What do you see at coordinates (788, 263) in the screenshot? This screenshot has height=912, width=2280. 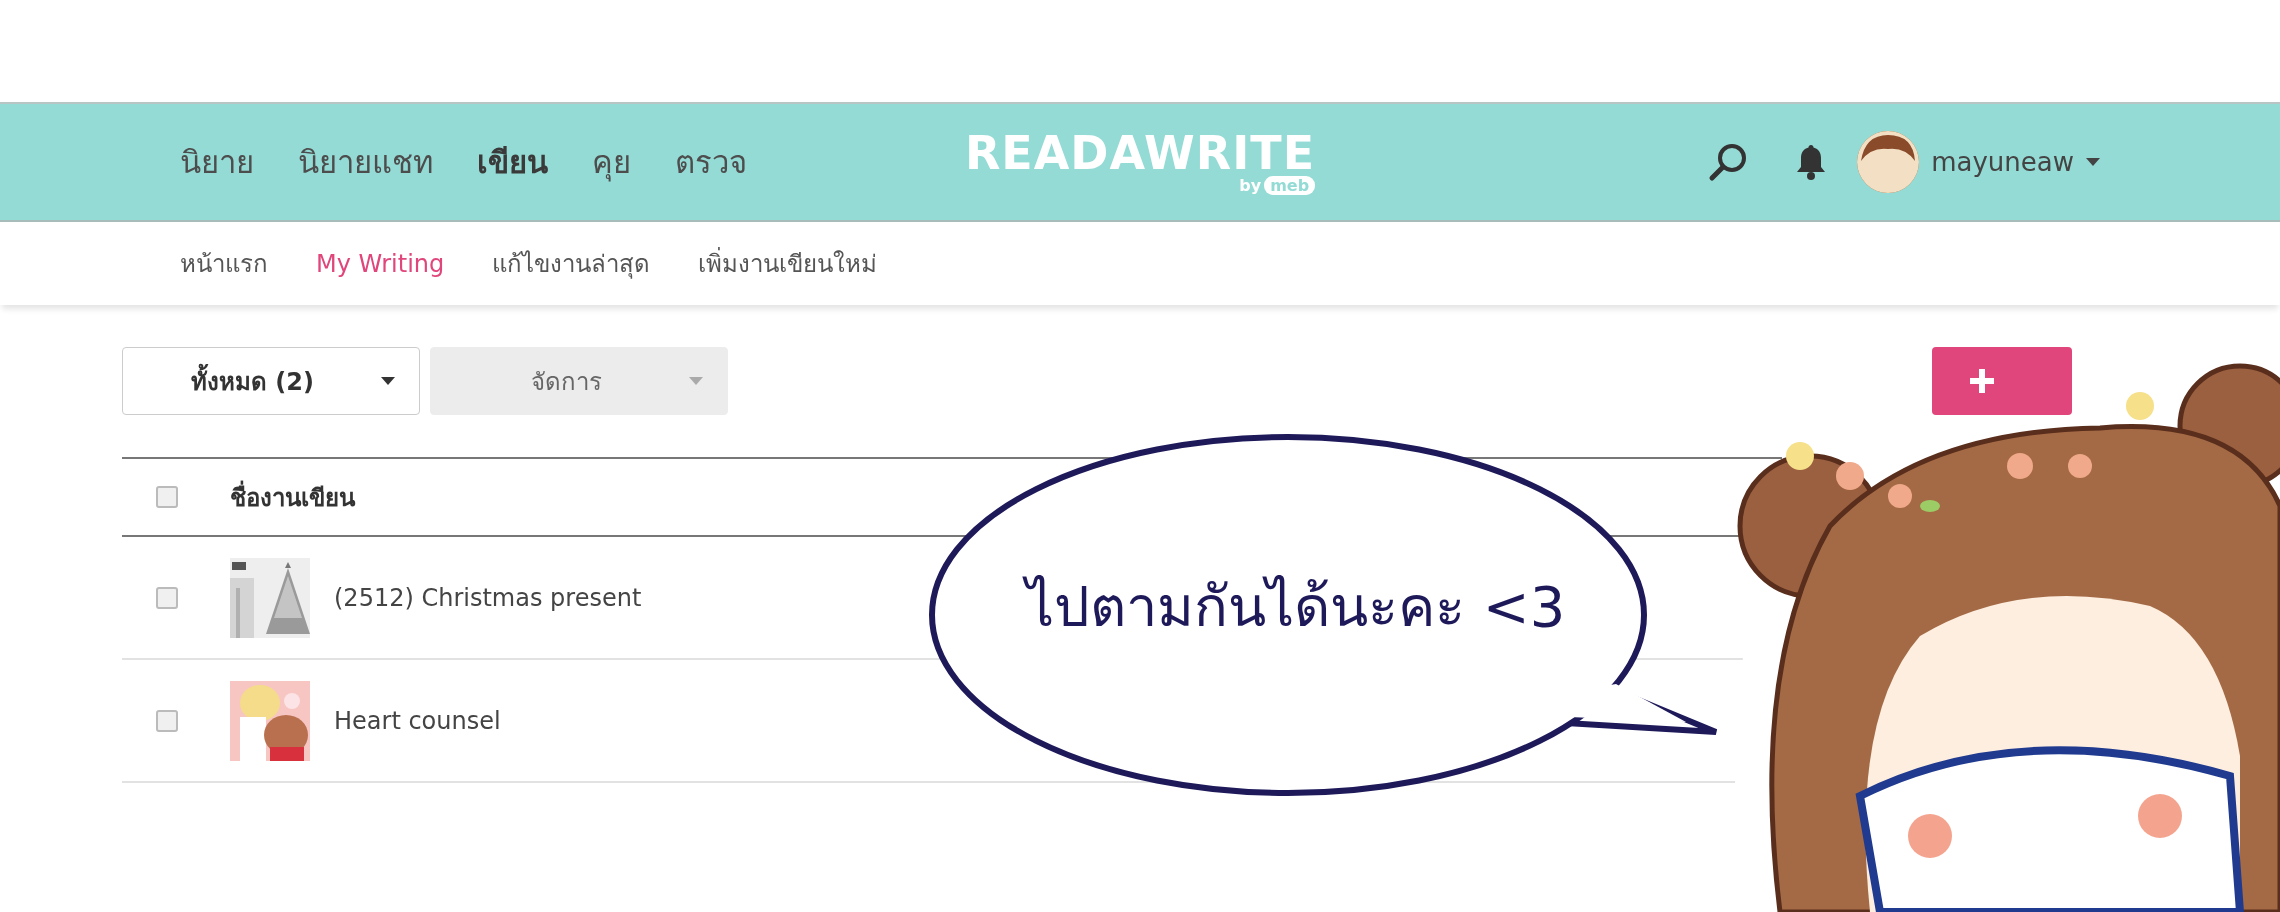 I see `subnav-link: เพิ่มงานเขียนใหม่` at bounding box center [788, 263].